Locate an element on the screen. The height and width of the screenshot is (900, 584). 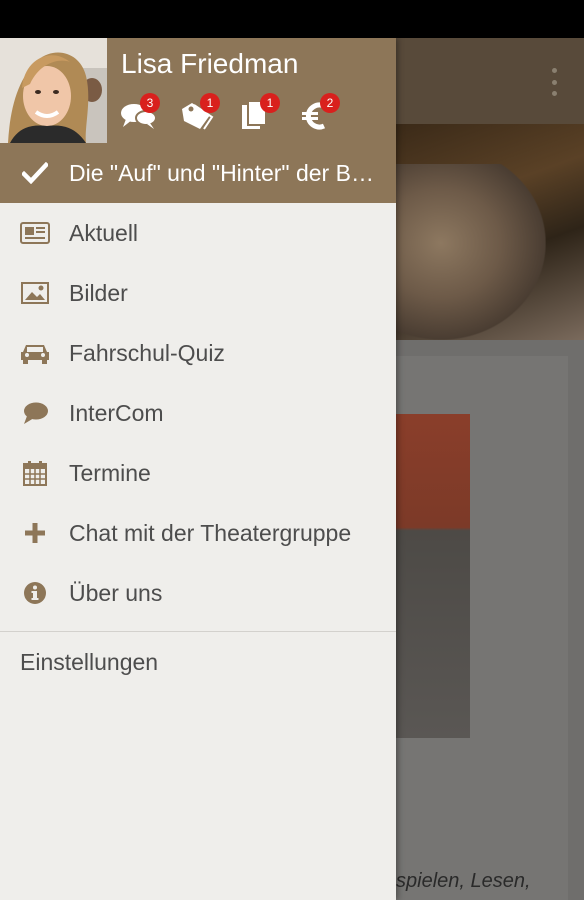
image-icon is located at coordinates (35, 293).